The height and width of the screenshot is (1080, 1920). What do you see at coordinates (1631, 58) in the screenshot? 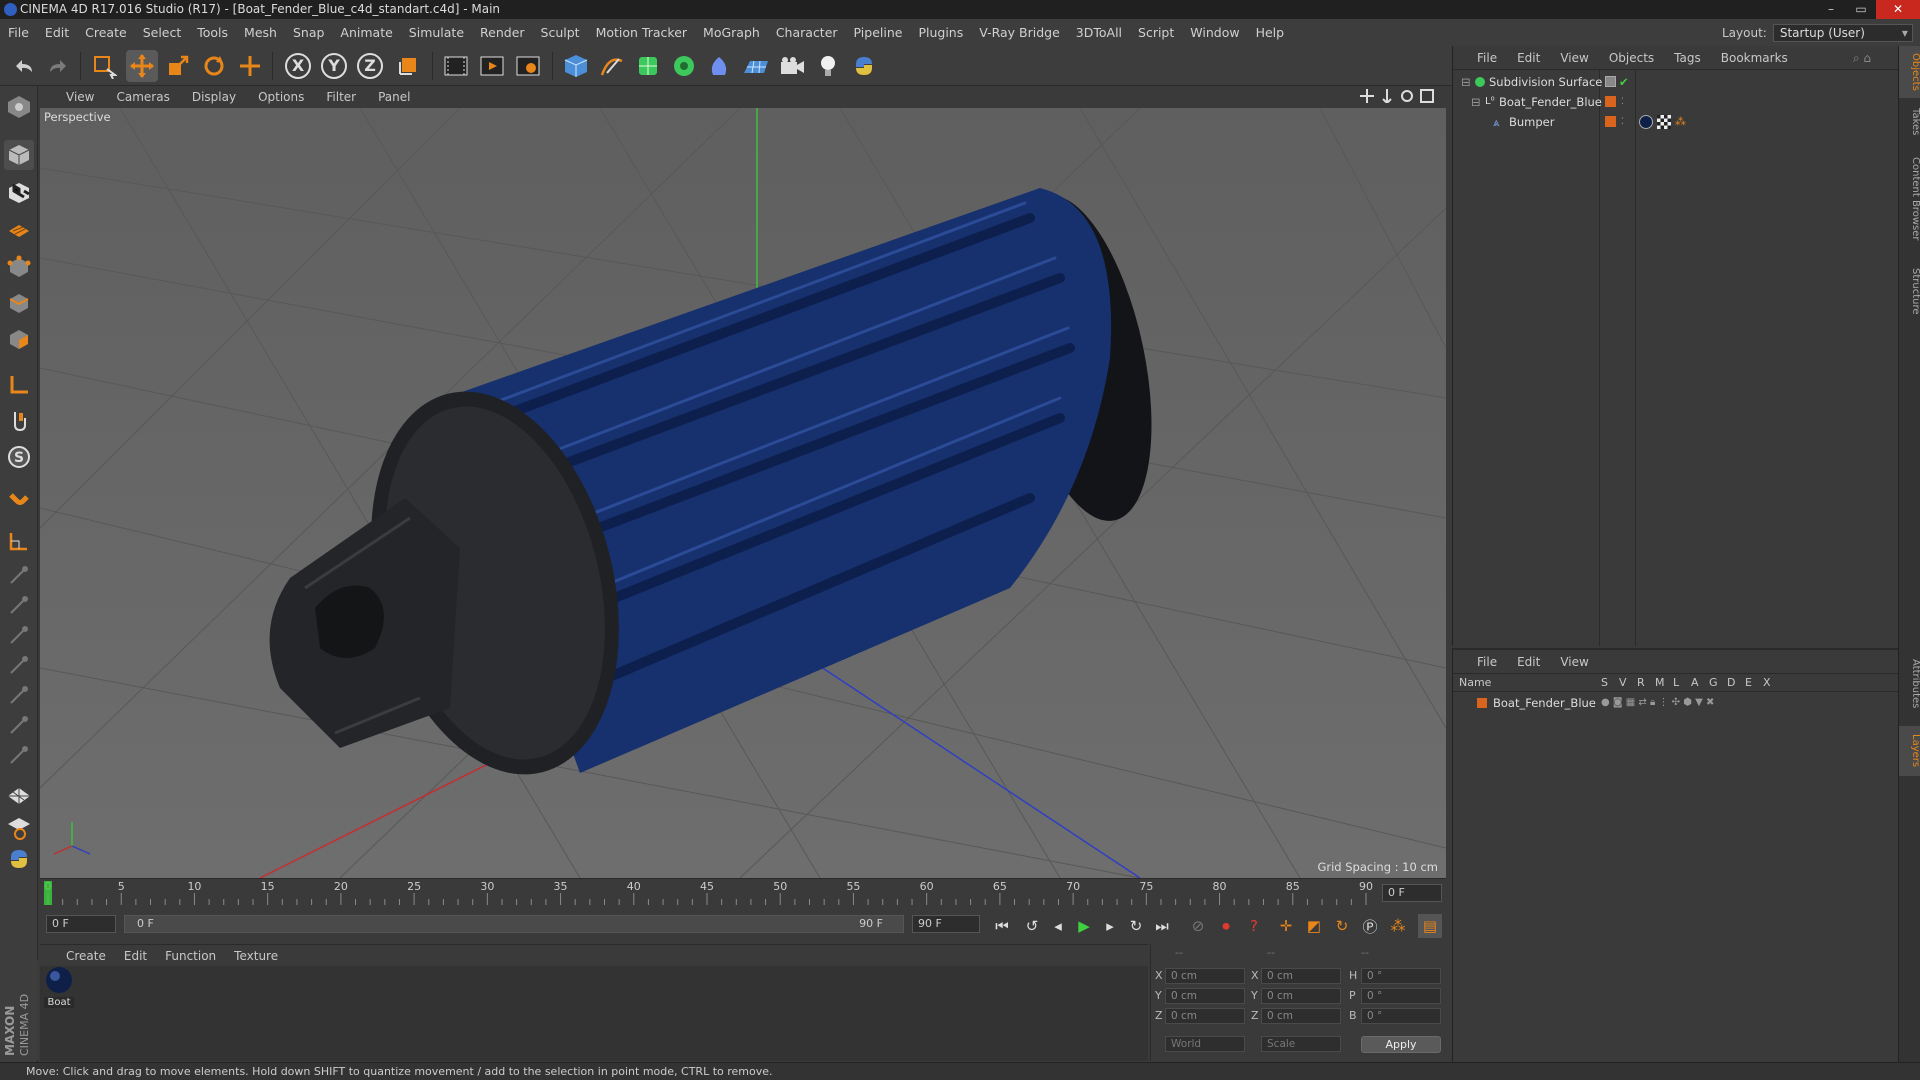
I see `objects-menu-objects: Objects` at bounding box center [1631, 58].